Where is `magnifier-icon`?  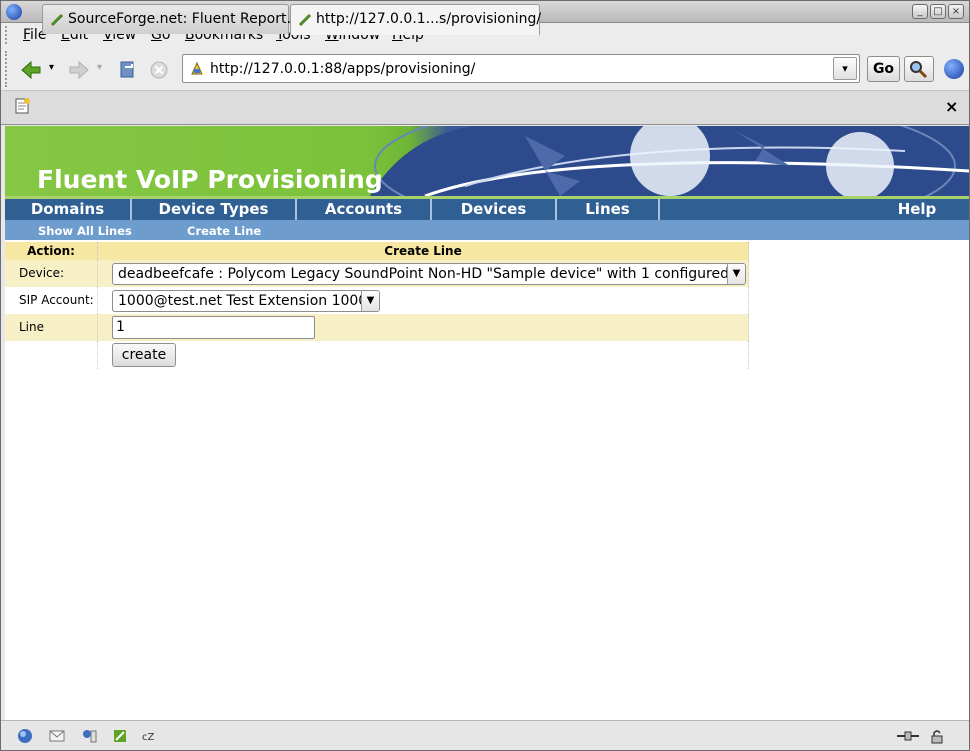 magnifier-icon is located at coordinates (919, 70).